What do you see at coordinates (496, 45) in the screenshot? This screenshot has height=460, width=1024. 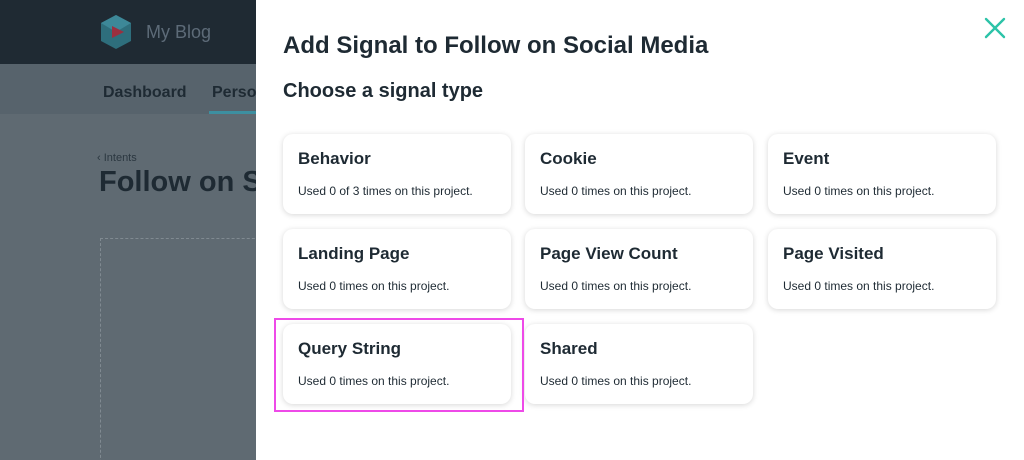 I see `panel-title: Add Signal to Follow on Social Media` at bounding box center [496, 45].